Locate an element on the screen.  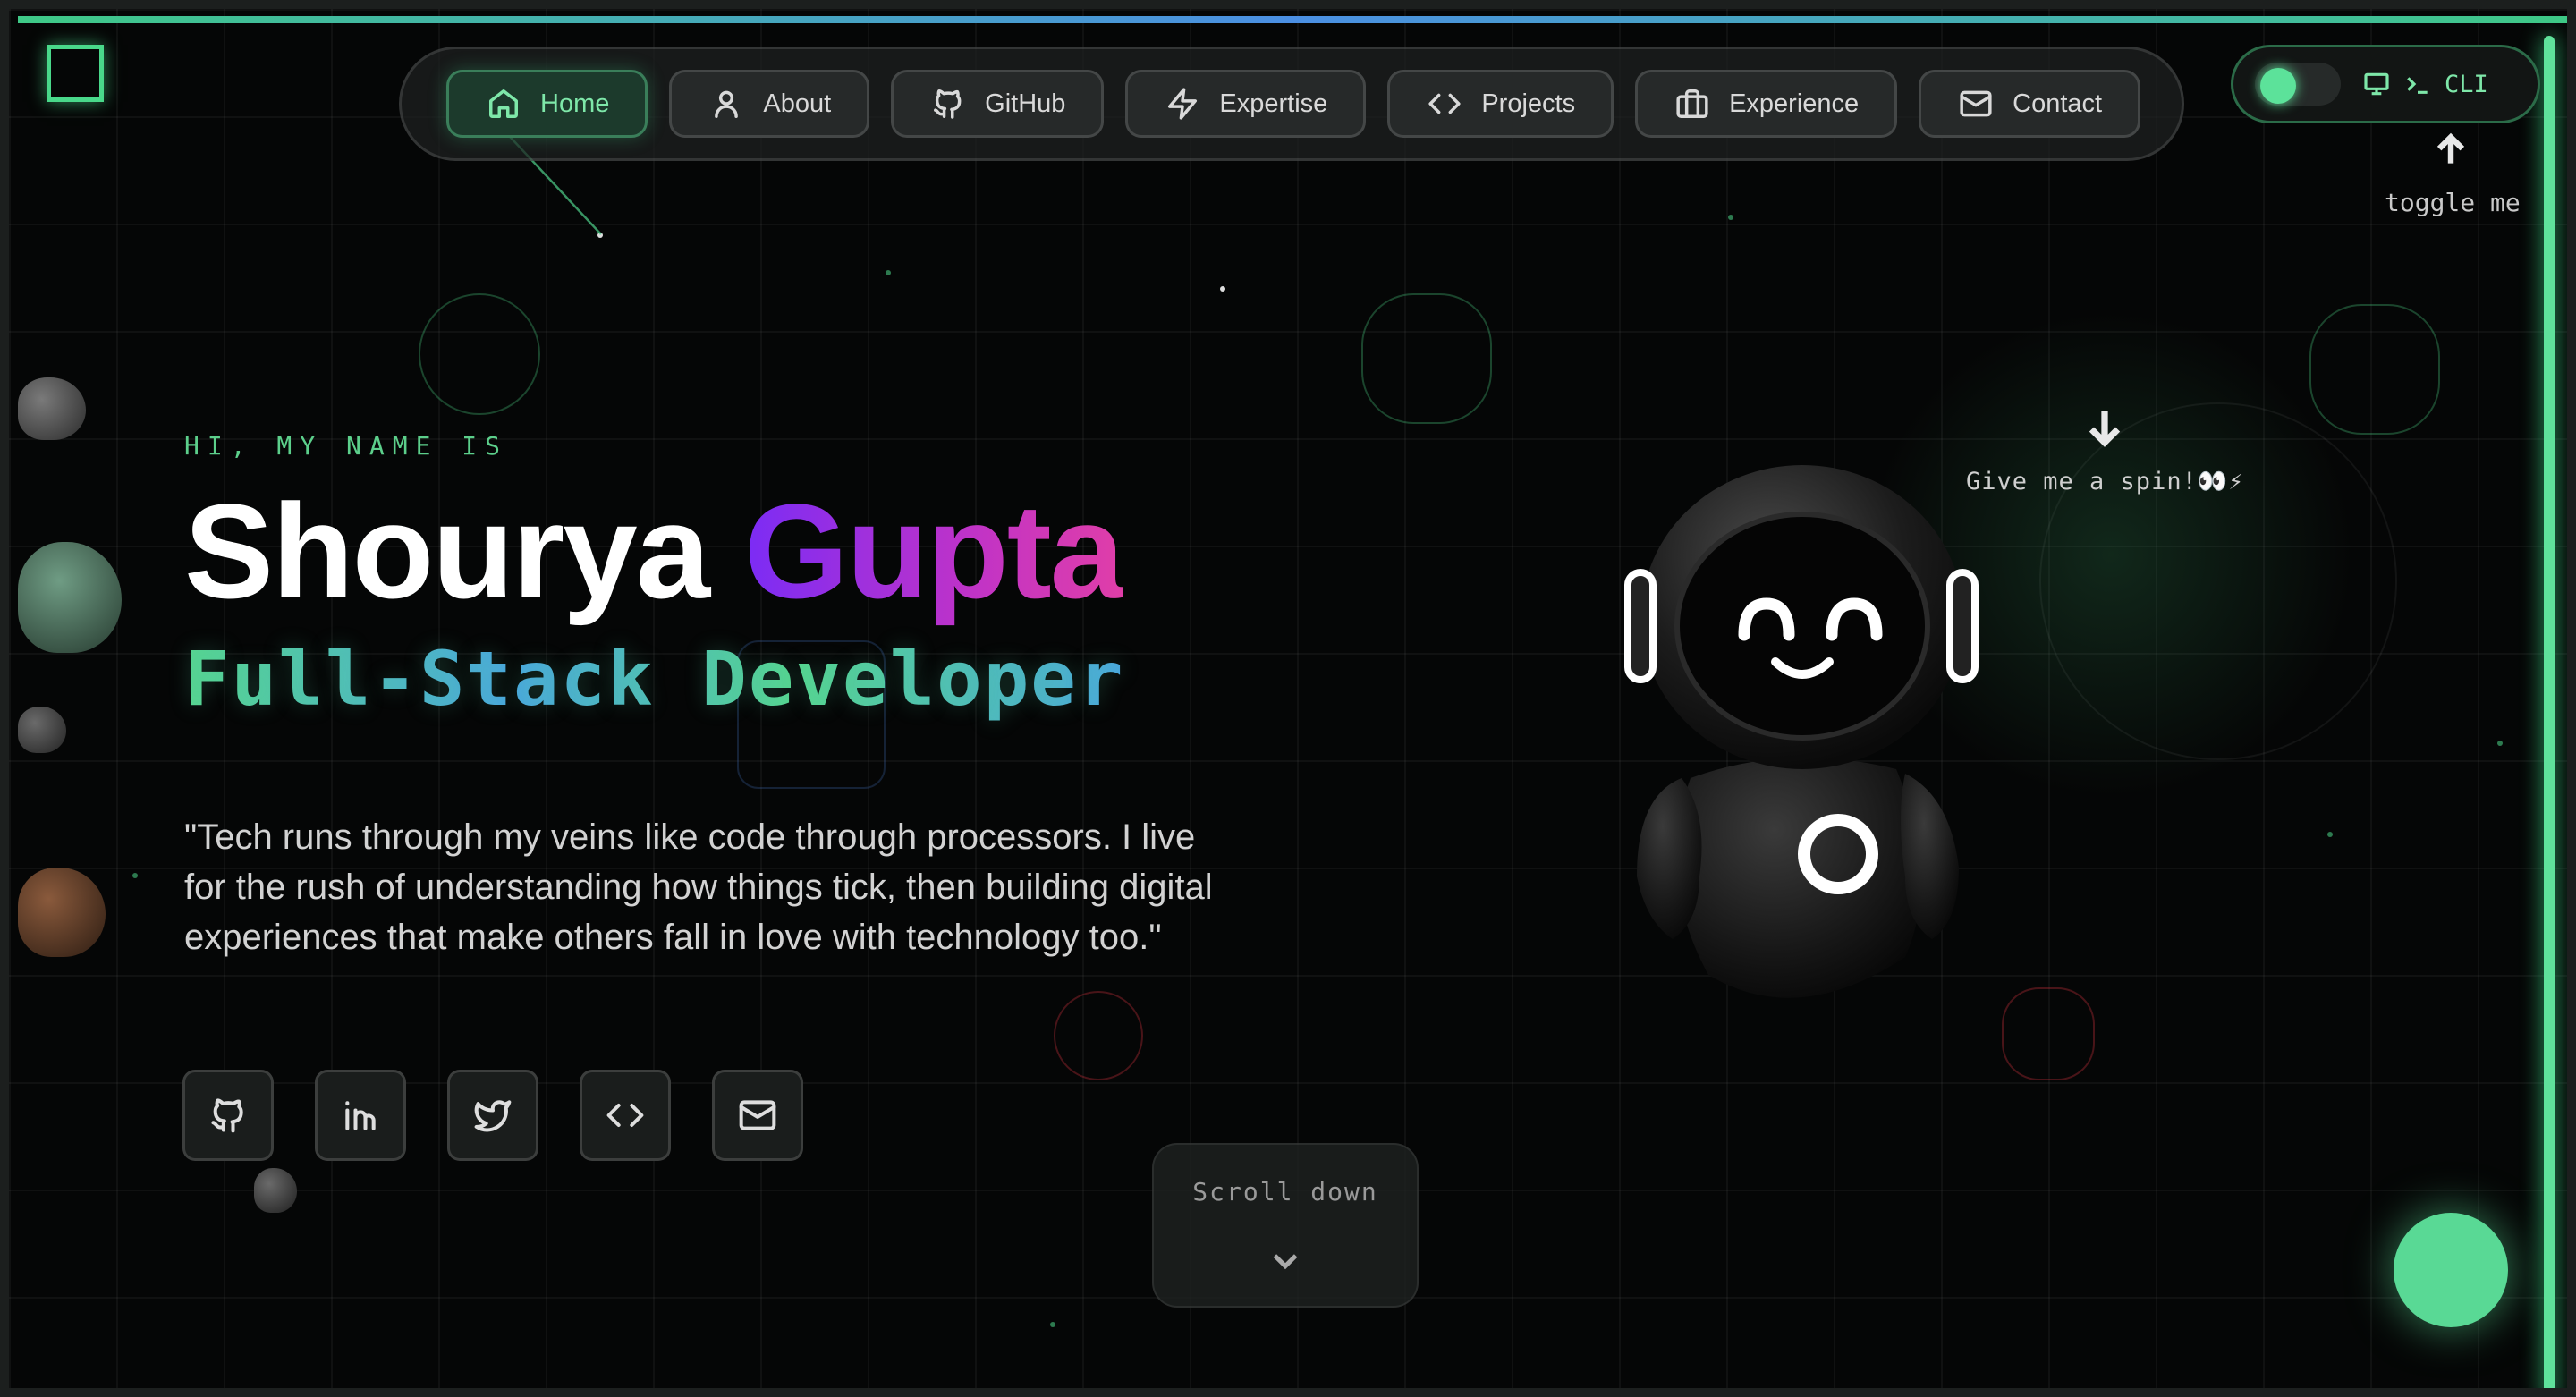
terminal-icon is located at coordinates (2417, 86).